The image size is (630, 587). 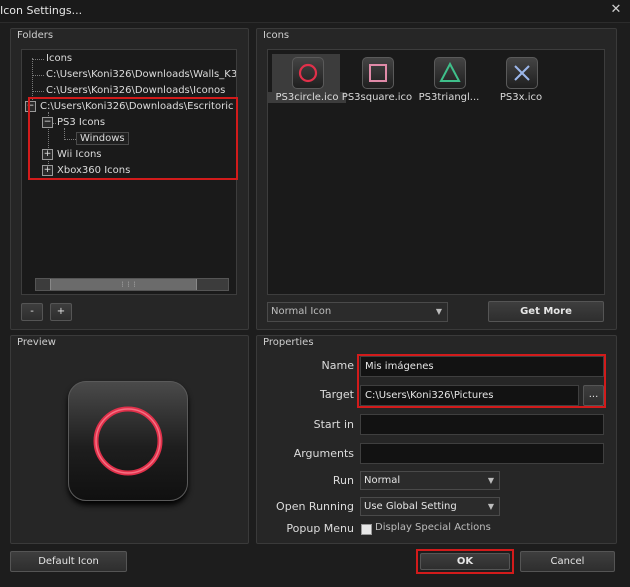 I want to click on run-value: Normal, so click(x=382, y=480).